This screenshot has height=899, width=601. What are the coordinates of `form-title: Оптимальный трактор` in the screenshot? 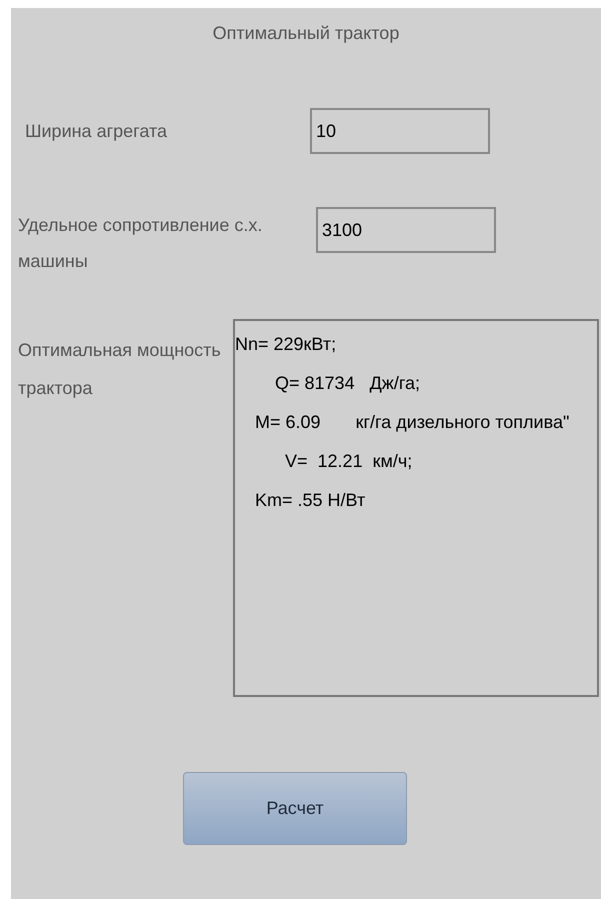 It's located at (306, 33).